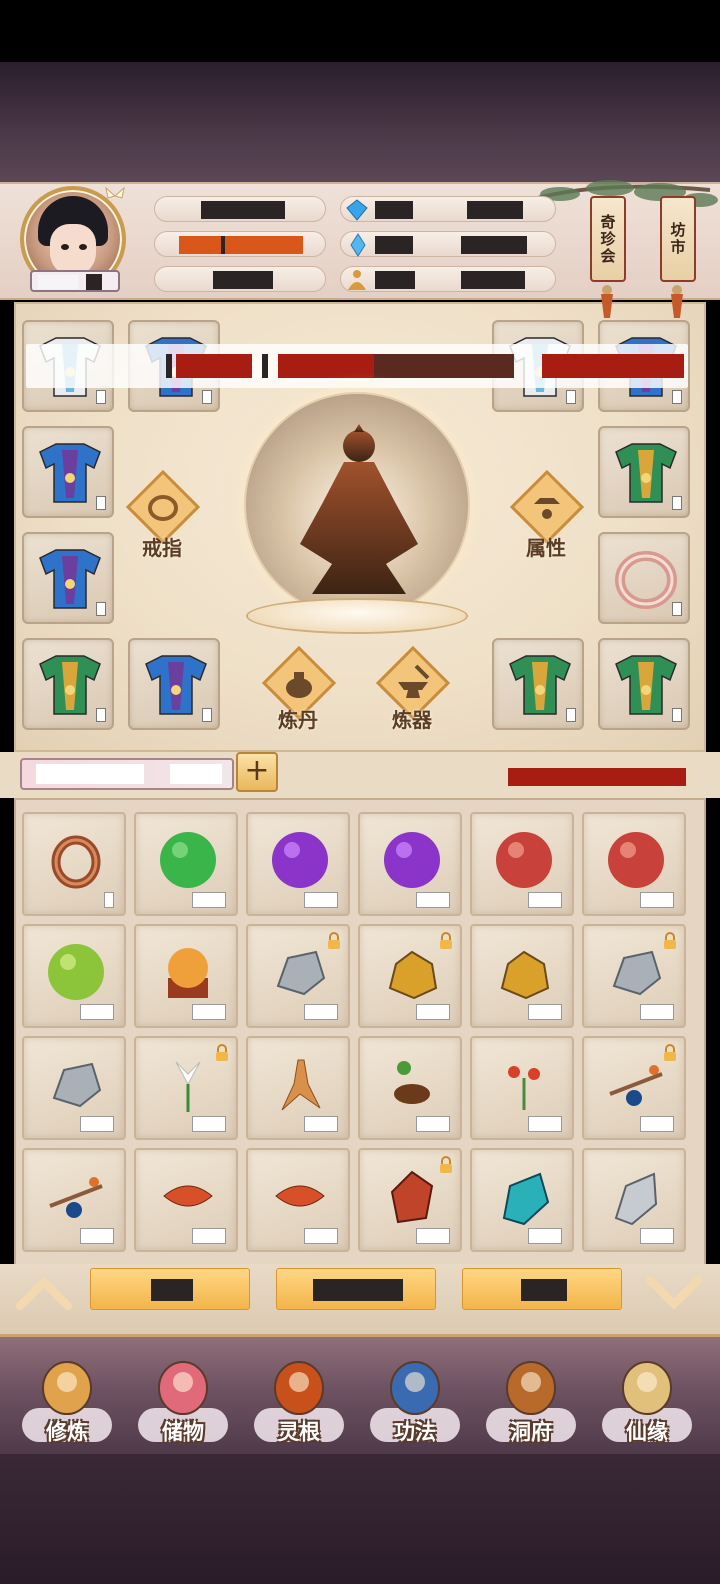  I want to click on white-lily-icon, so click(188, 1086).